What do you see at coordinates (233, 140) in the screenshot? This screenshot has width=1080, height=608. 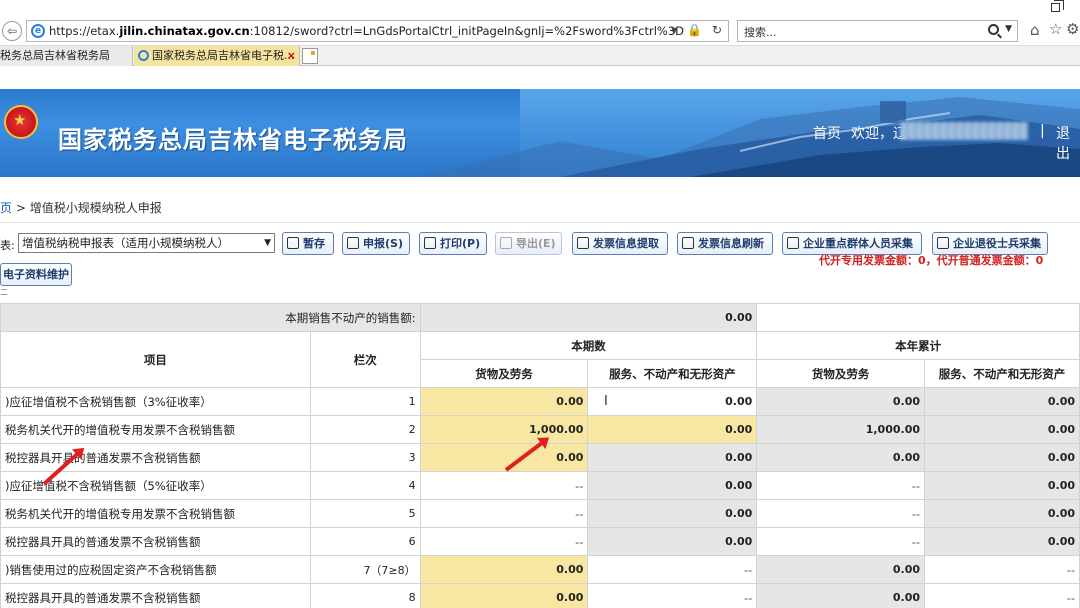 I see `site-title: 国家税务总局吉林省电子税务局` at bounding box center [233, 140].